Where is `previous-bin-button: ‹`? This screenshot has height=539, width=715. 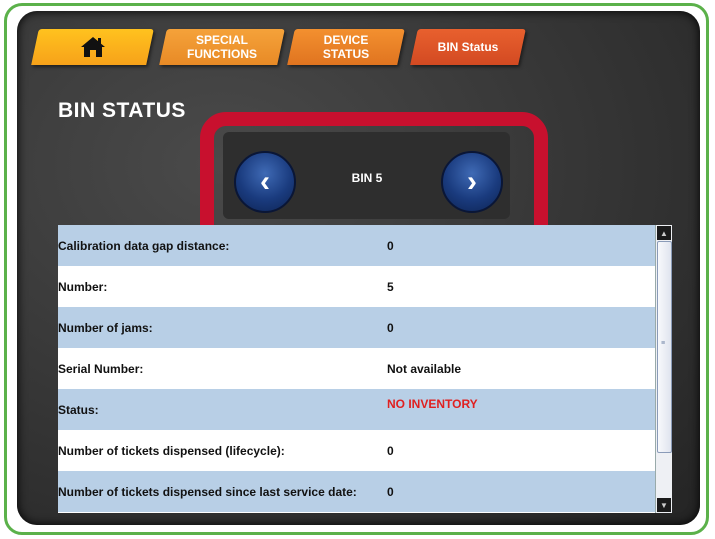
previous-bin-button: ‹ is located at coordinates (265, 182).